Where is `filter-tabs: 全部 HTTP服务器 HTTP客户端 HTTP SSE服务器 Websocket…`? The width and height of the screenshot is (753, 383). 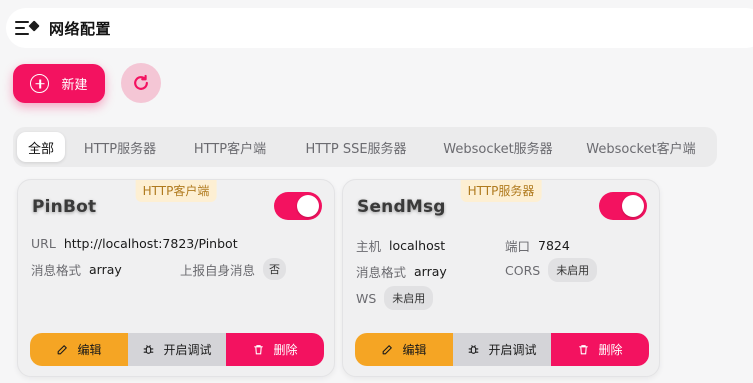
filter-tabs: 全部 HTTP服务器 HTTP客户端 HTTP SSE服务器 Websocket… is located at coordinates (365, 147).